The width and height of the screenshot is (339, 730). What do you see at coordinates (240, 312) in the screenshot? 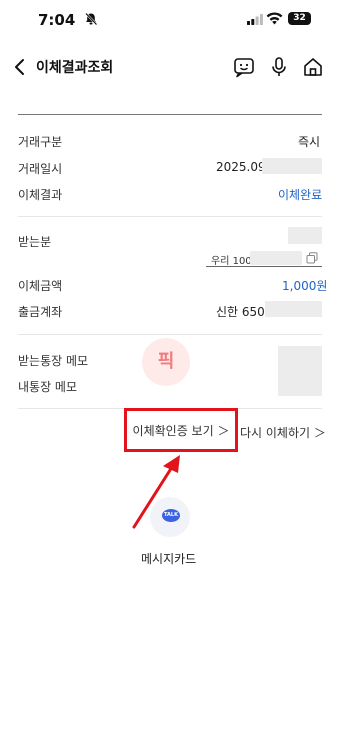
I see `withdraw-account-value: 신한 650` at bounding box center [240, 312].